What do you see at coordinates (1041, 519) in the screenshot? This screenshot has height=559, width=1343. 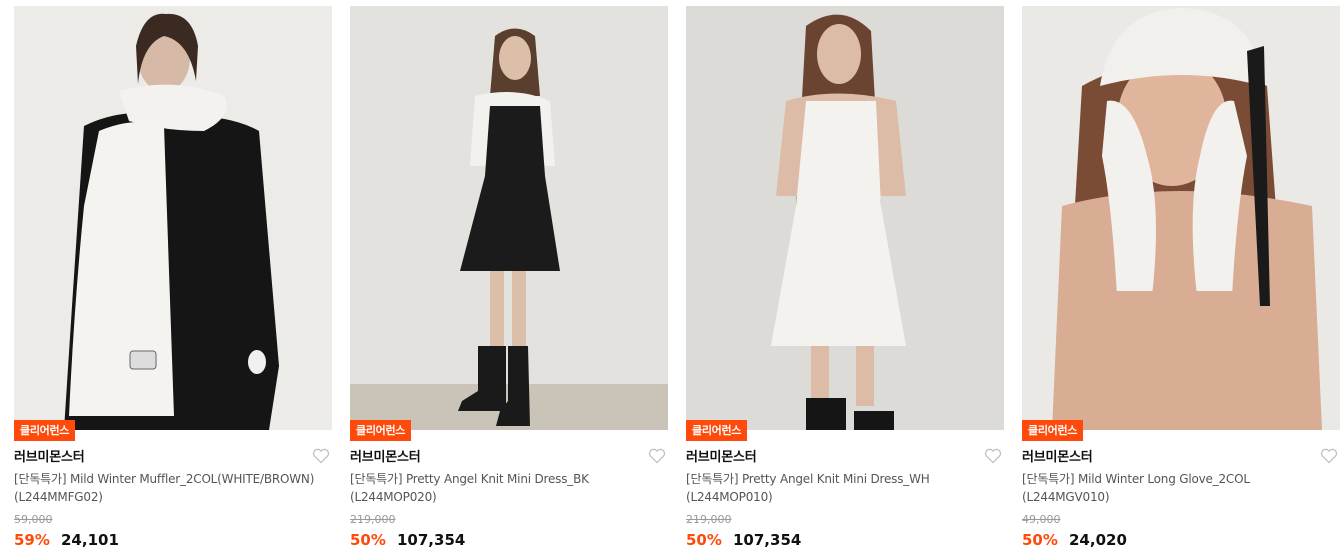 I see `original-price: 49,000` at bounding box center [1041, 519].